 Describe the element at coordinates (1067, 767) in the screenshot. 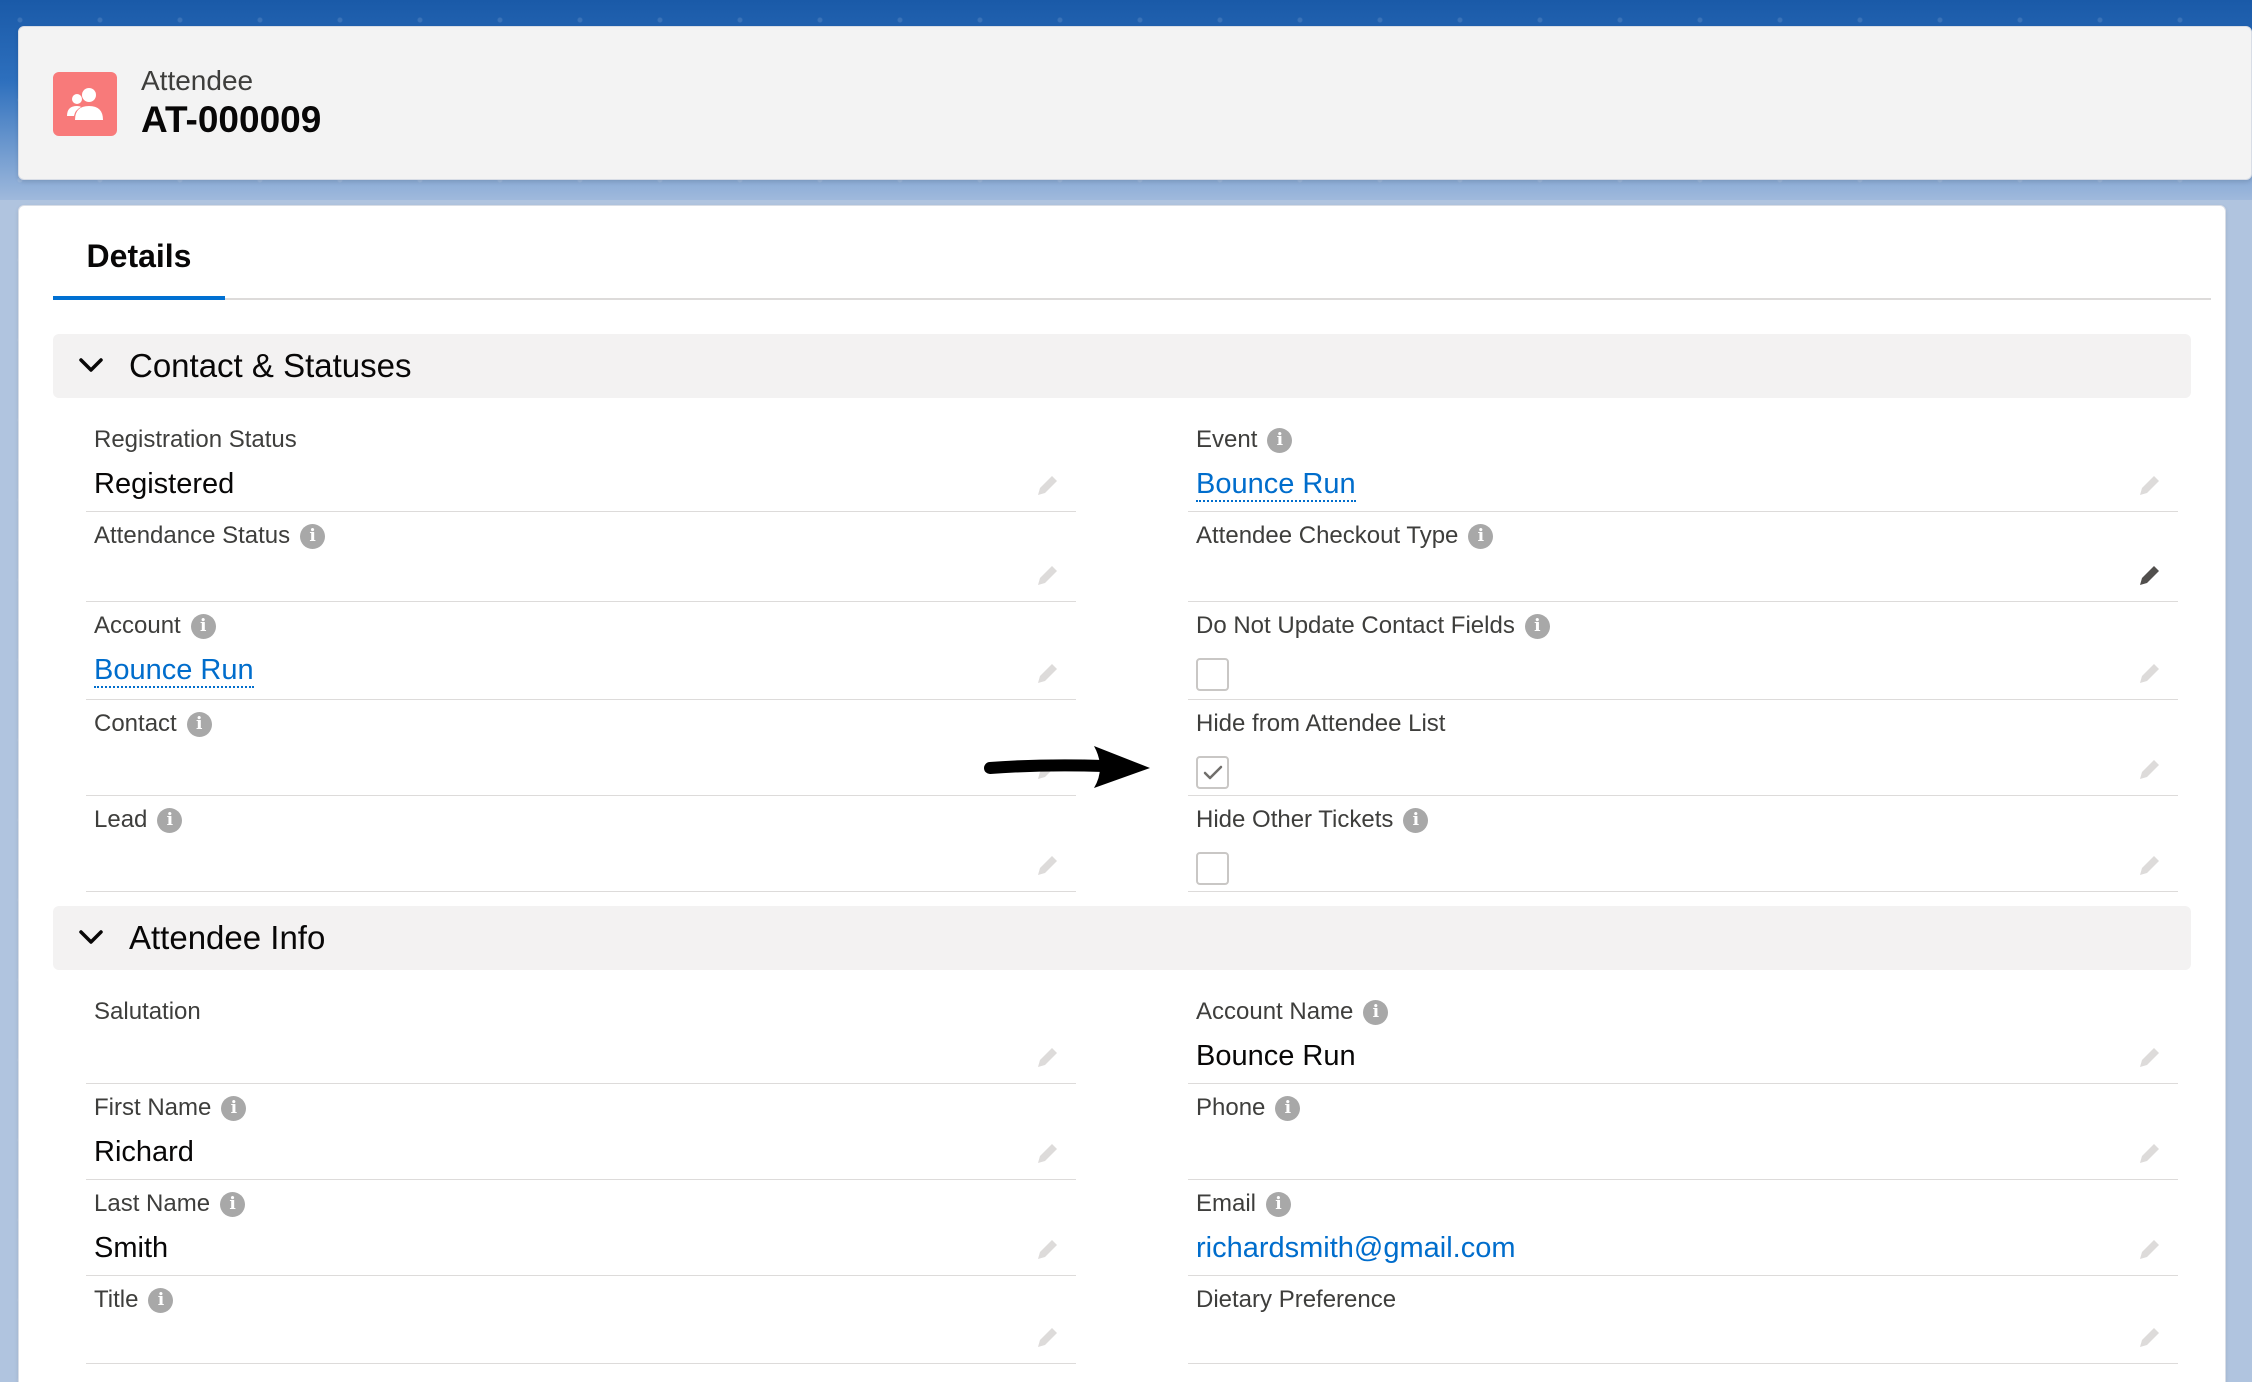

I see `arrow-right-icon` at that location.